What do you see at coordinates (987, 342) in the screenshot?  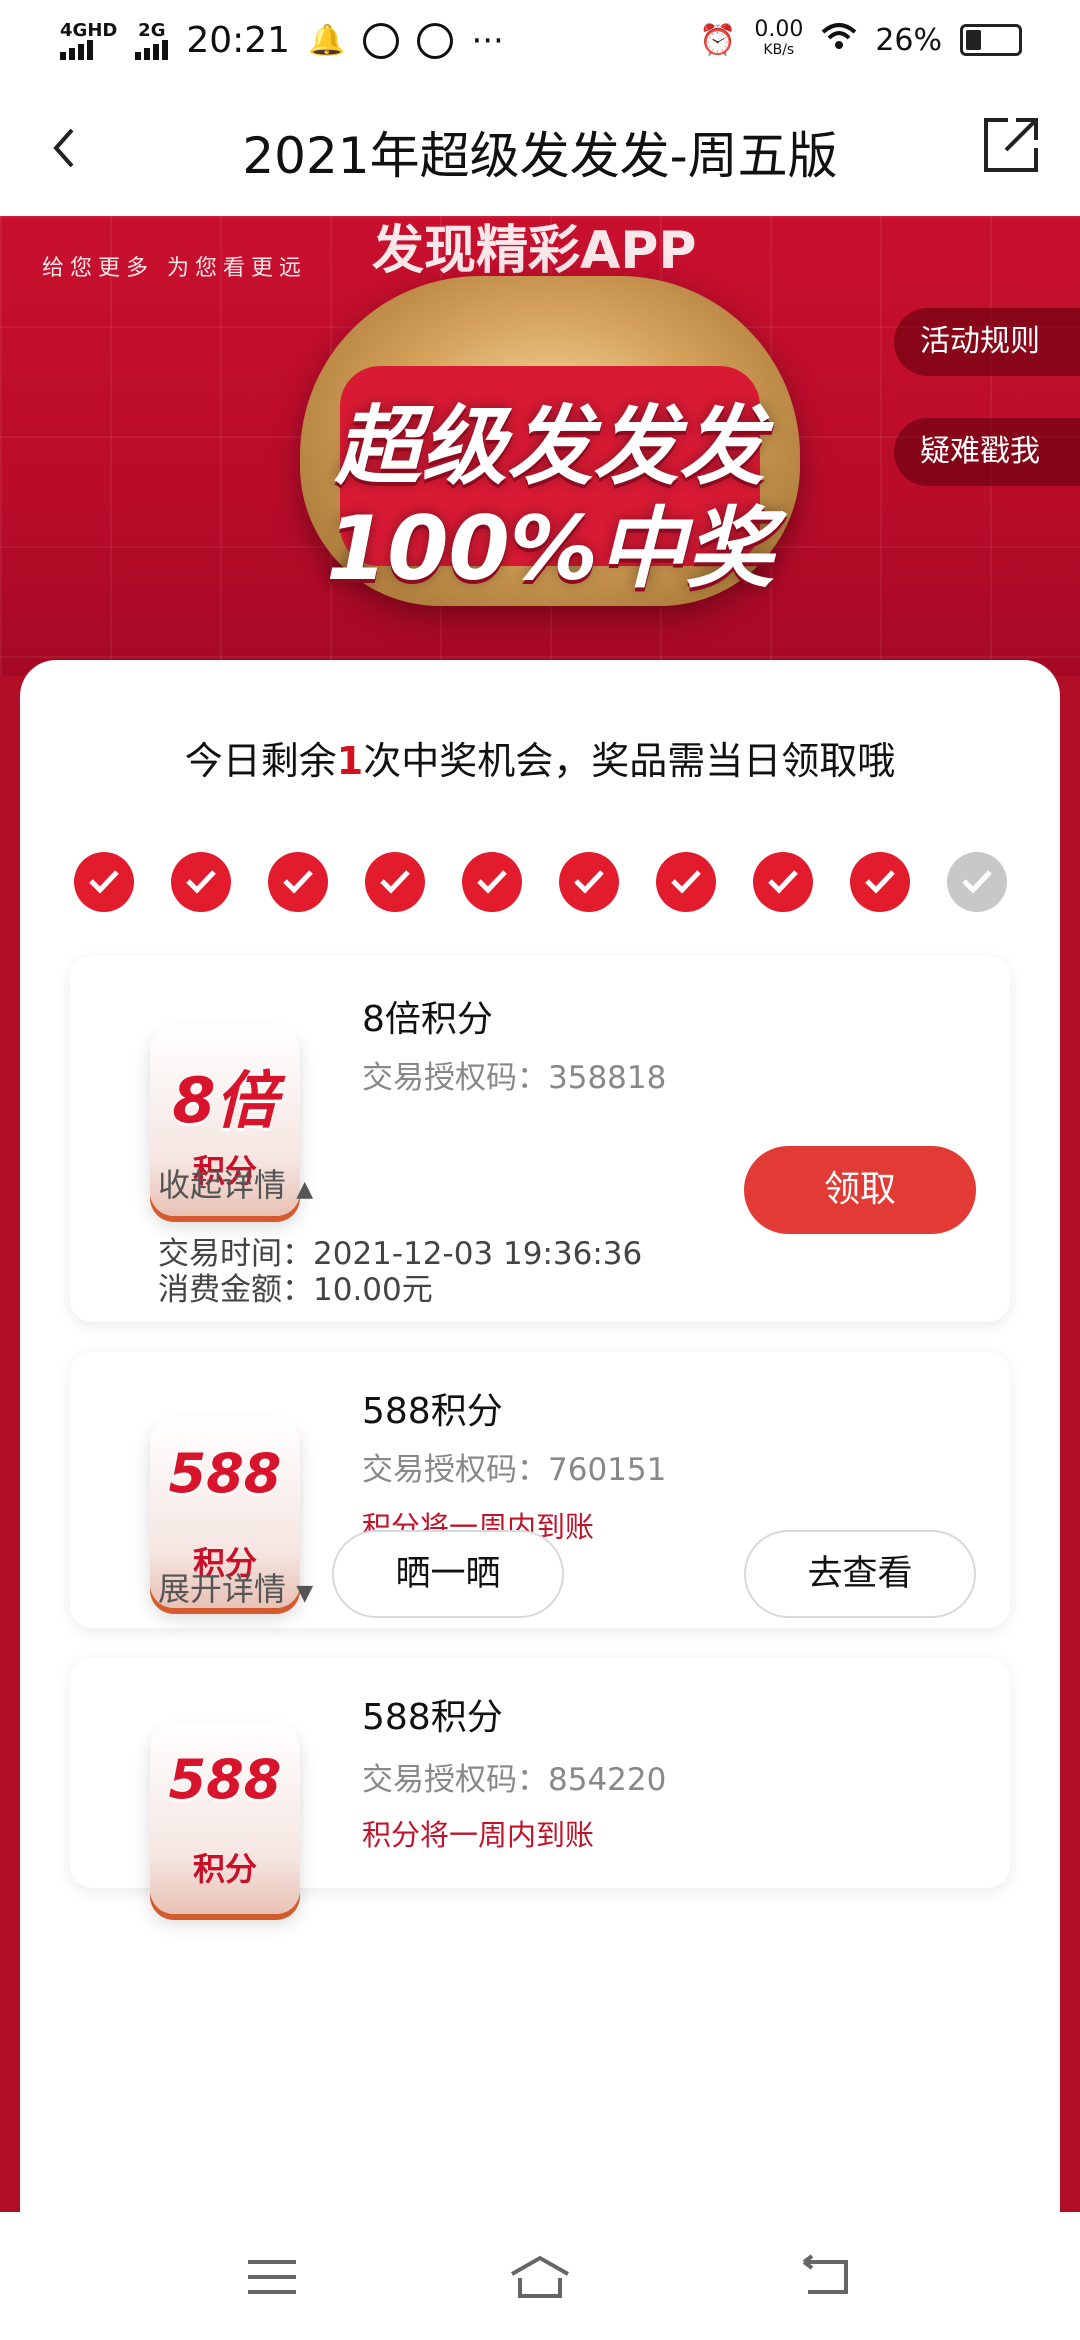 I see `rules-button: 活动规则` at bounding box center [987, 342].